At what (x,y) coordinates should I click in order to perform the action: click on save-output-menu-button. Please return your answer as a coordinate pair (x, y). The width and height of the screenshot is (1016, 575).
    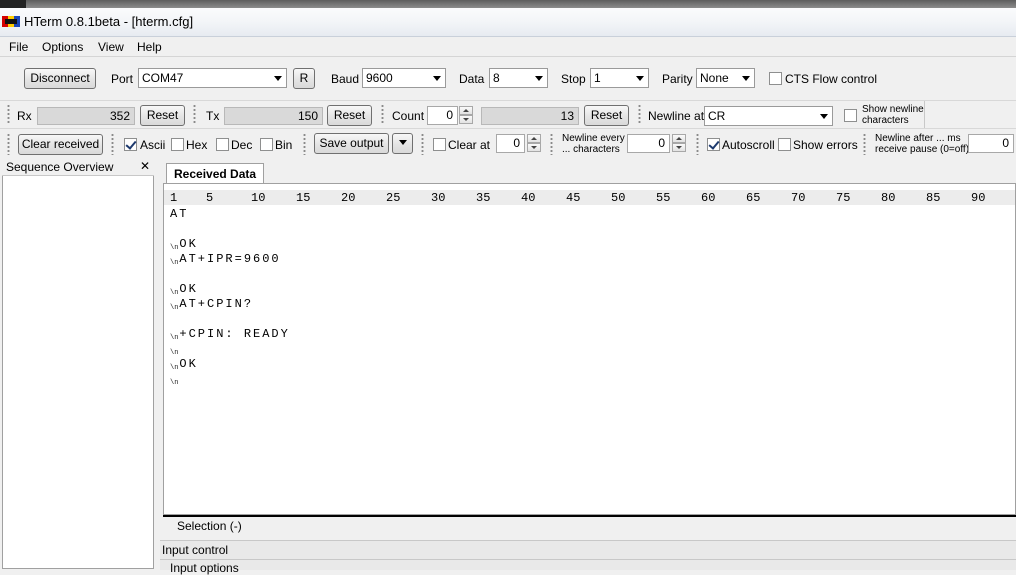
    Looking at the image, I should click on (402, 143).